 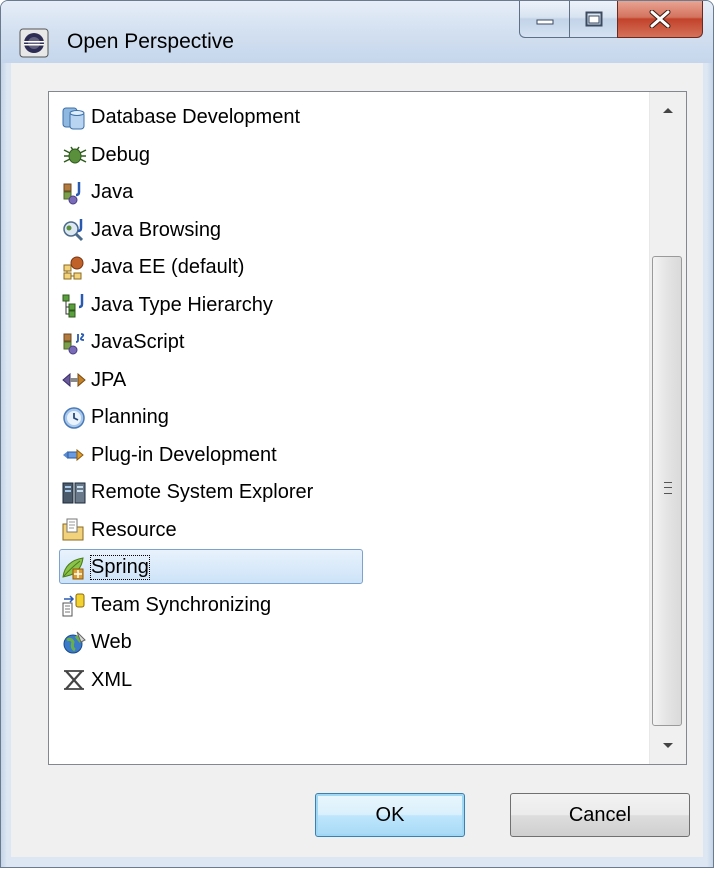 What do you see at coordinates (390, 815) in the screenshot?
I see `ok-button: OK` at bounding box center [390, 815].